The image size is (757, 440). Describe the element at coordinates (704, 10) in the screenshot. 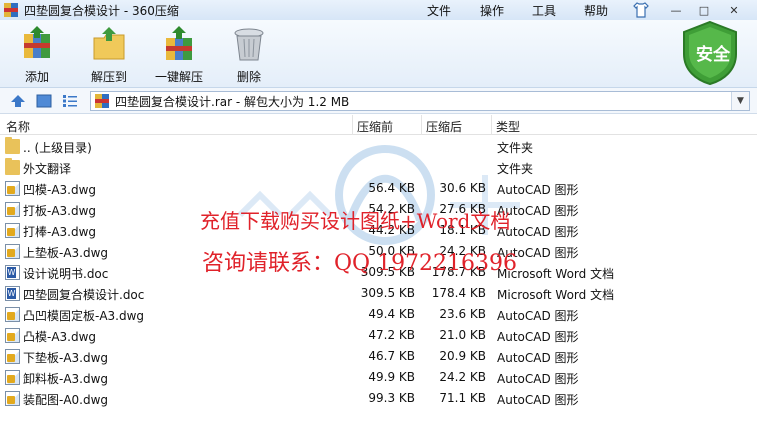

I see `maximize-button: □` at that location.